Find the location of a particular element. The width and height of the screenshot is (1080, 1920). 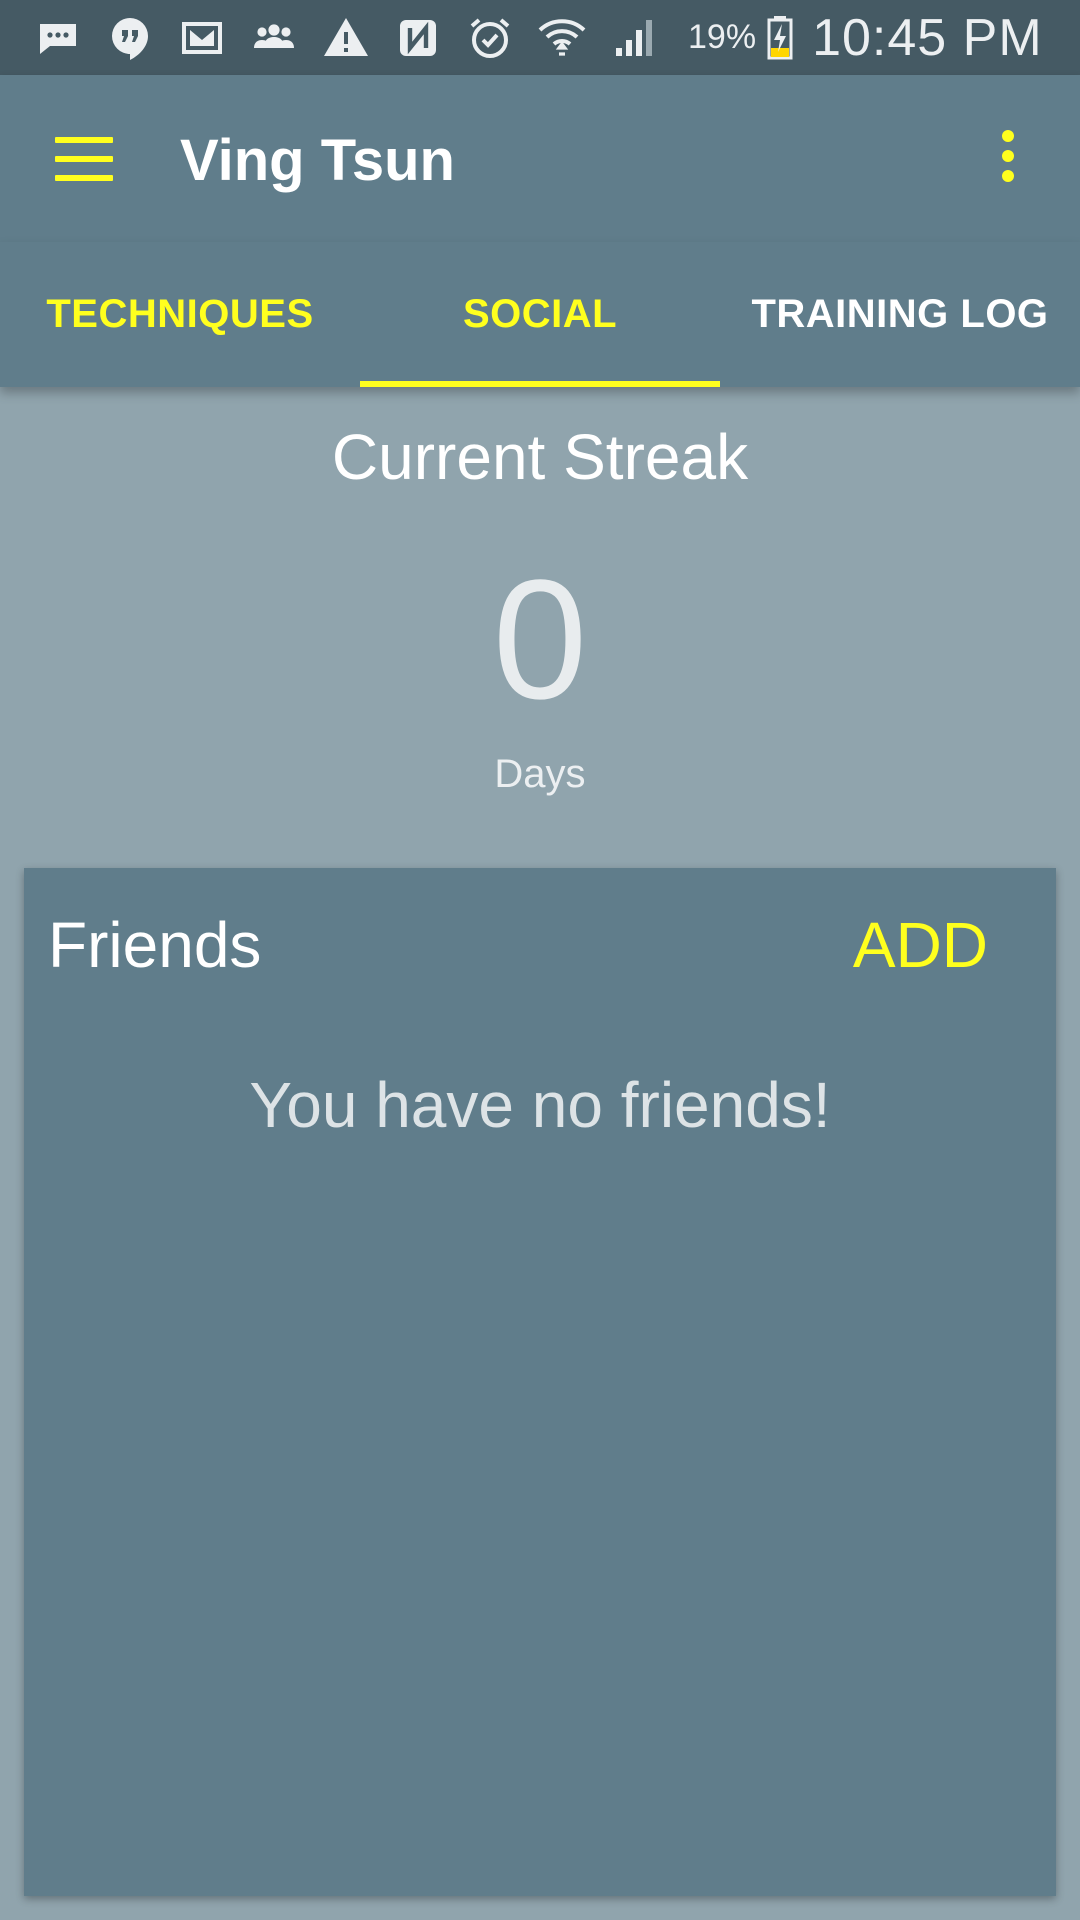

friends-empty-message: You have no friends! is located at coordinates (540, 1105).